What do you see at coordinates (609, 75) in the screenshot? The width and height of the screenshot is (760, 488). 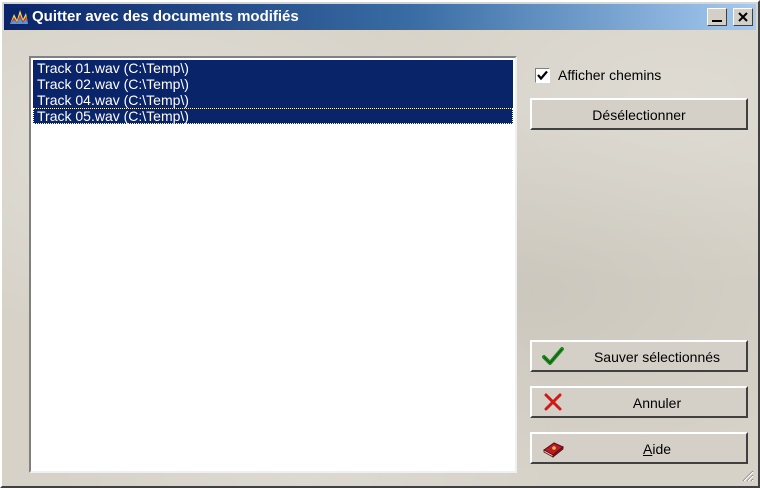 I see `show-paths-label: Afficher chemins` at bounding box center [609, 75].